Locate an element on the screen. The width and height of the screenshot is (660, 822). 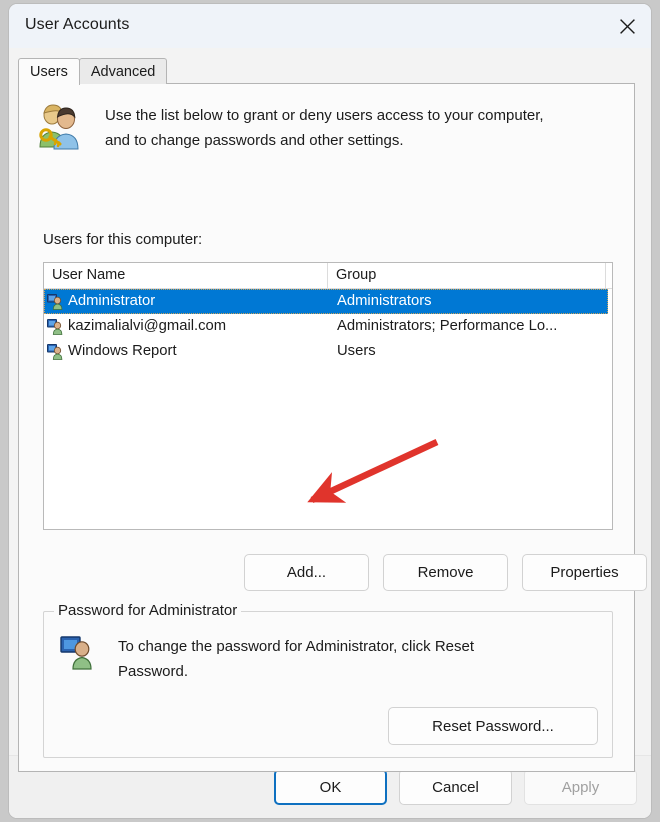
cell-group: Administrators is located at coordinates (384, 301).